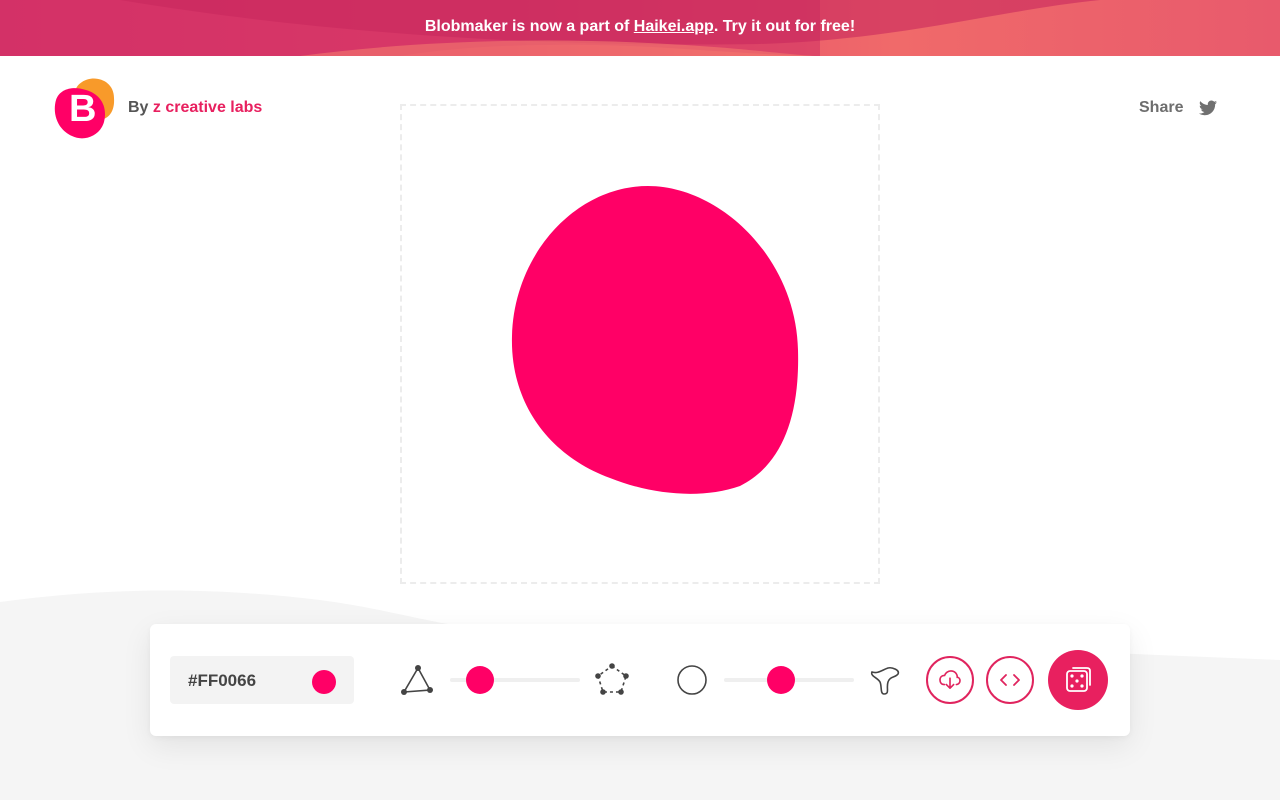  What do you see at coordinates (692, 680) in the screenshot?
I see `circle-icon` at bounding box center [692, 680].